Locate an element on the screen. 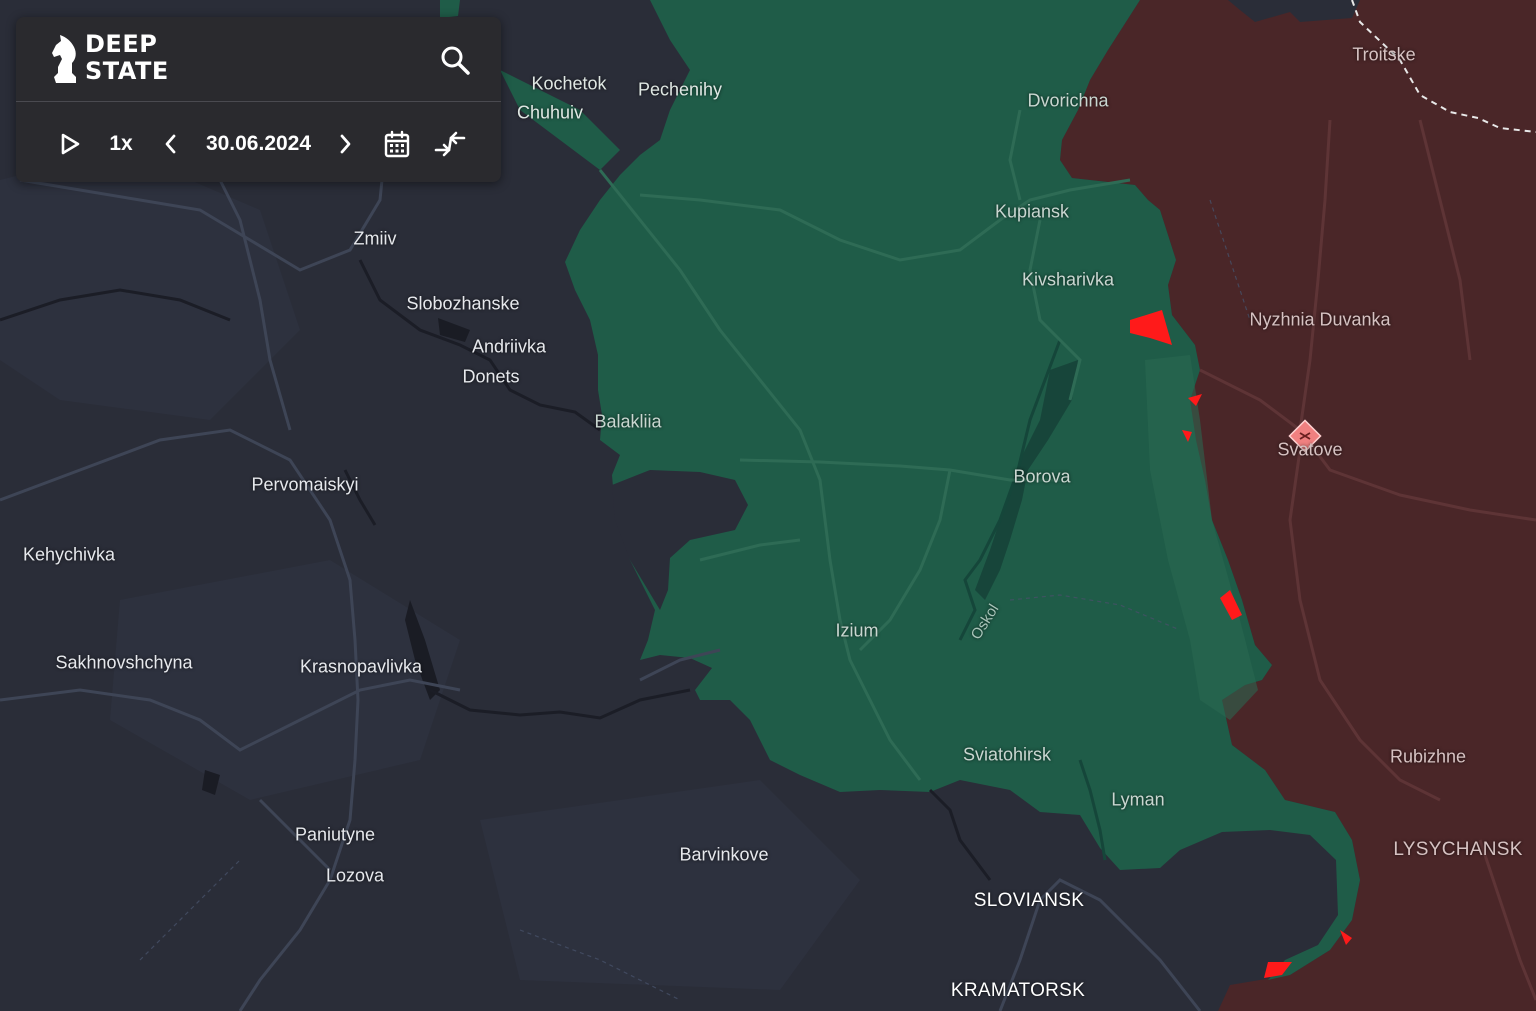 Image resolution: width=1536 pixels, height=1011 pixels. calendar-button is located at coordinates (397, 144).